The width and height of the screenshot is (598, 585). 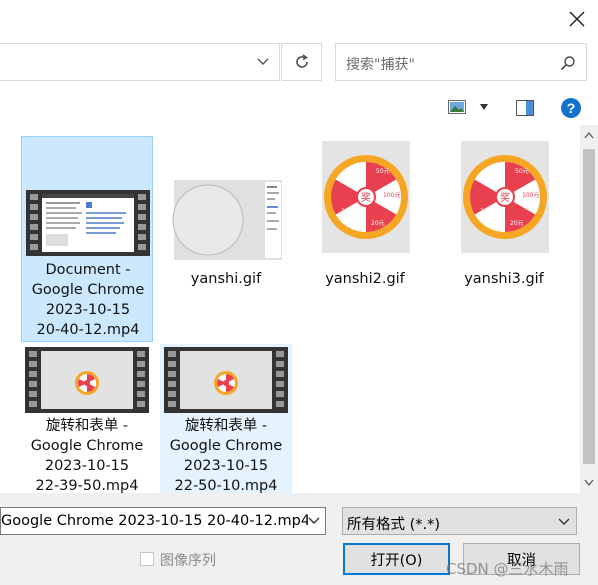 I want to click on help-icon: ?, so click(x=571, y=108).